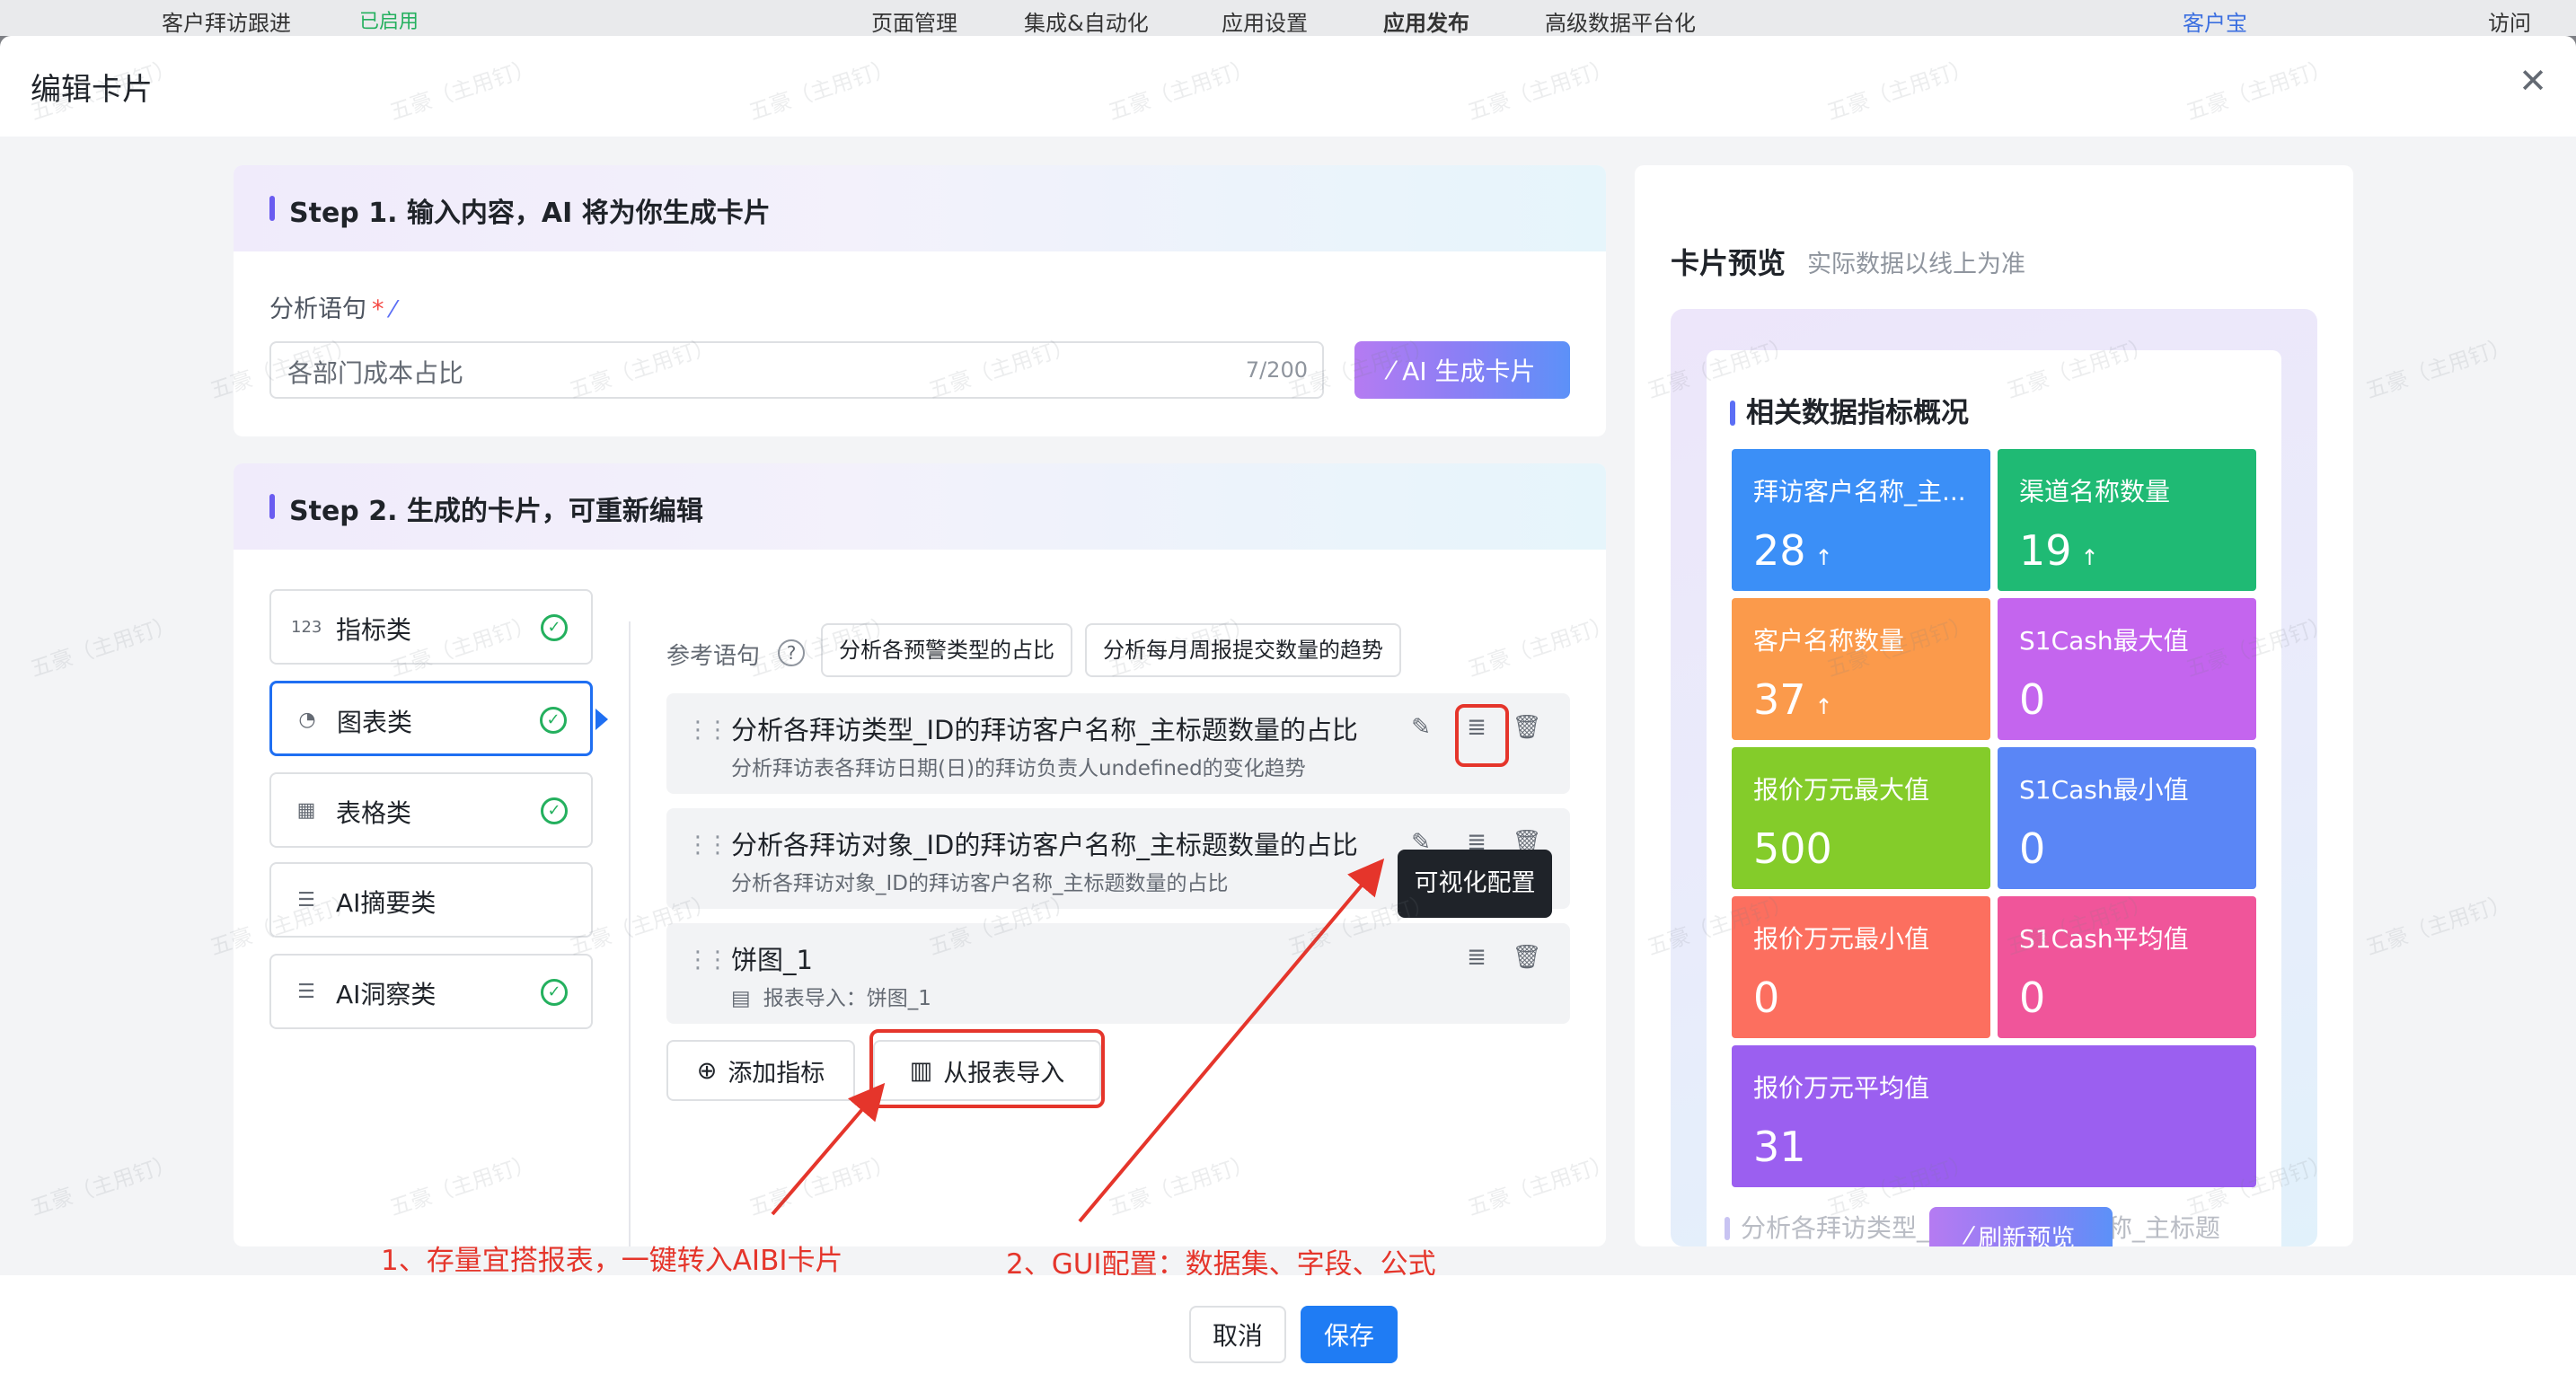  I want to click on preview-section-title: 相关数据指标概况, so click(1849, 410).